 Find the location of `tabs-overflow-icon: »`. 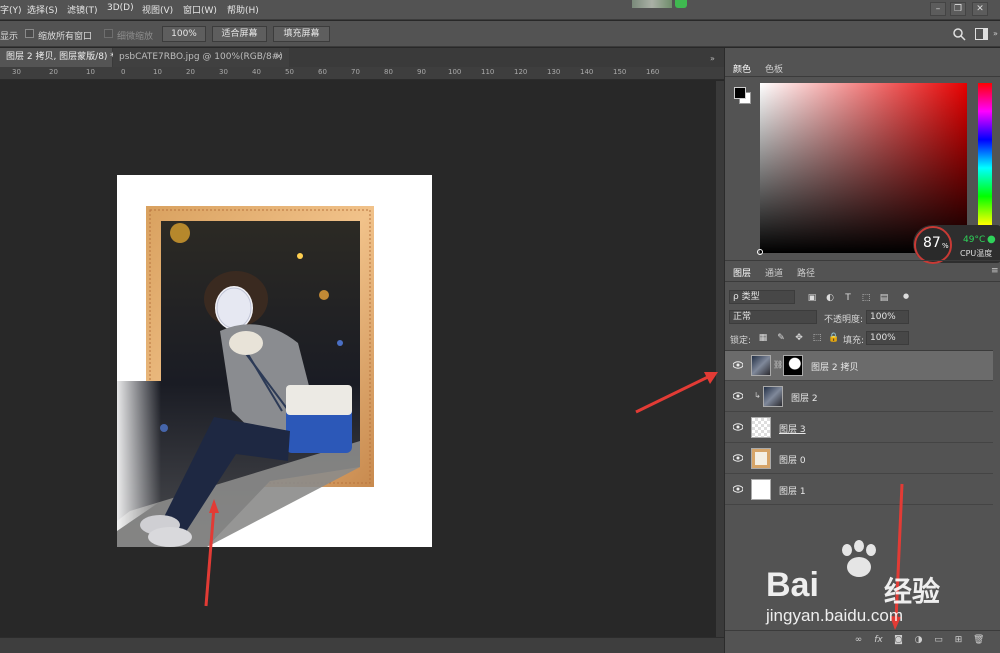

tabs-overflow-icon: » is located at coordinates (712, 58).